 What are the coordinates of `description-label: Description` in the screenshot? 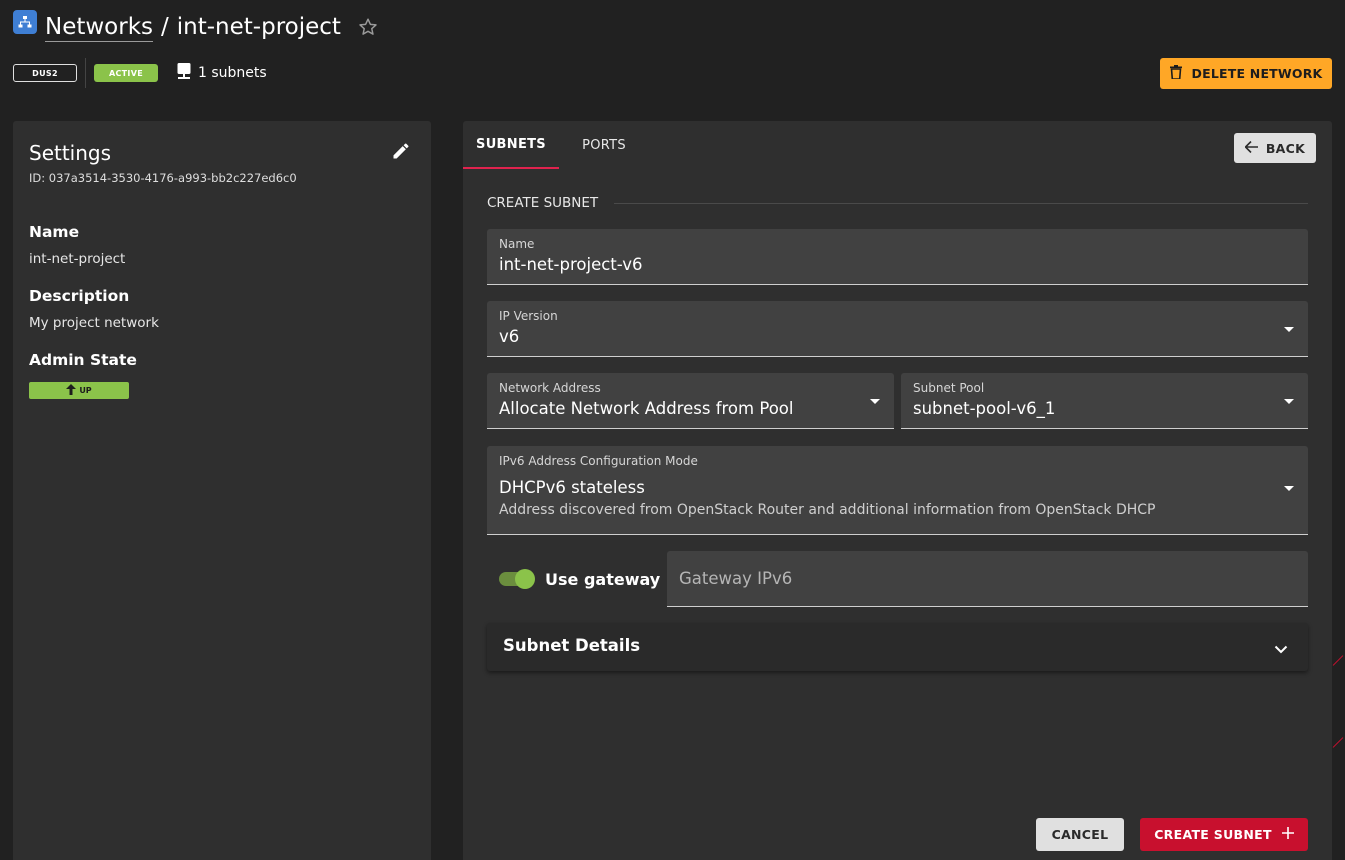 It's located at (79, 296).